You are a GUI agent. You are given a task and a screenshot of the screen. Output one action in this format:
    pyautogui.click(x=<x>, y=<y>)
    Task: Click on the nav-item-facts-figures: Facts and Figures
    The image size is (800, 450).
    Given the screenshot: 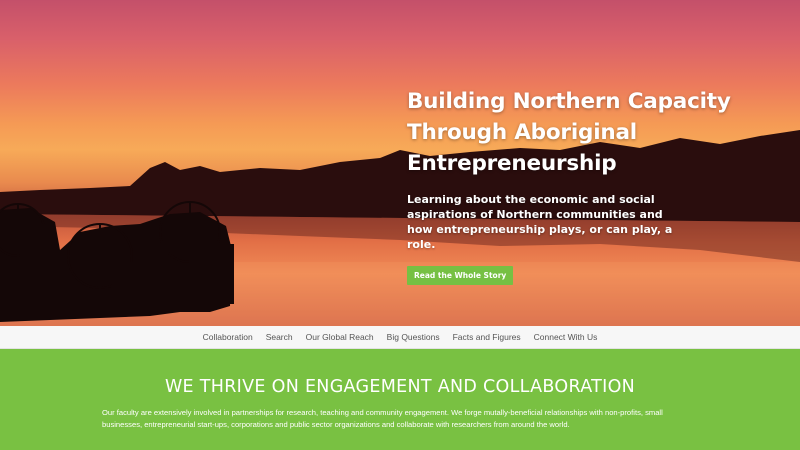 What is the action you would take?
    pyautogui.click(x=487, y=337)
    